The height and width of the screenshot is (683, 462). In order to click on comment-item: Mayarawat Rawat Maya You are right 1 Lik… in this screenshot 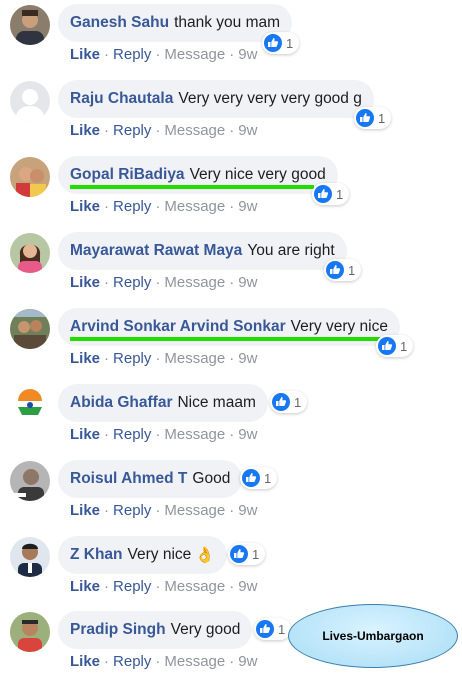, I will do `click(231, 266)`.